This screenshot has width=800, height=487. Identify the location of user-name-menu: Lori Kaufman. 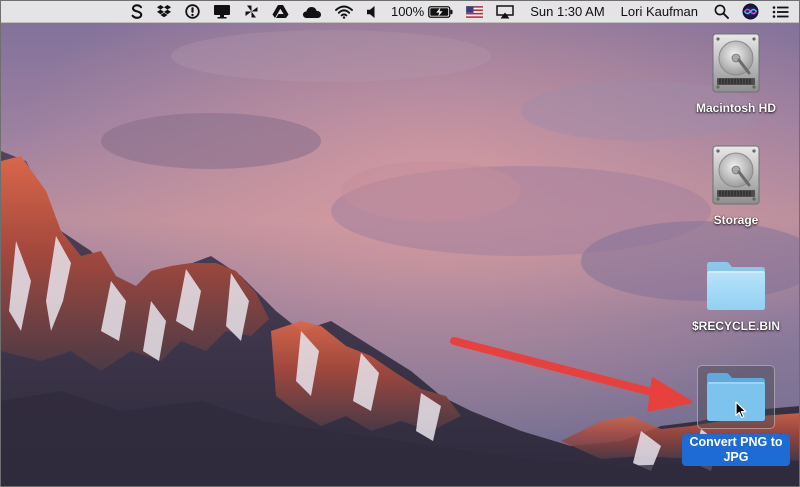
(659, 12).